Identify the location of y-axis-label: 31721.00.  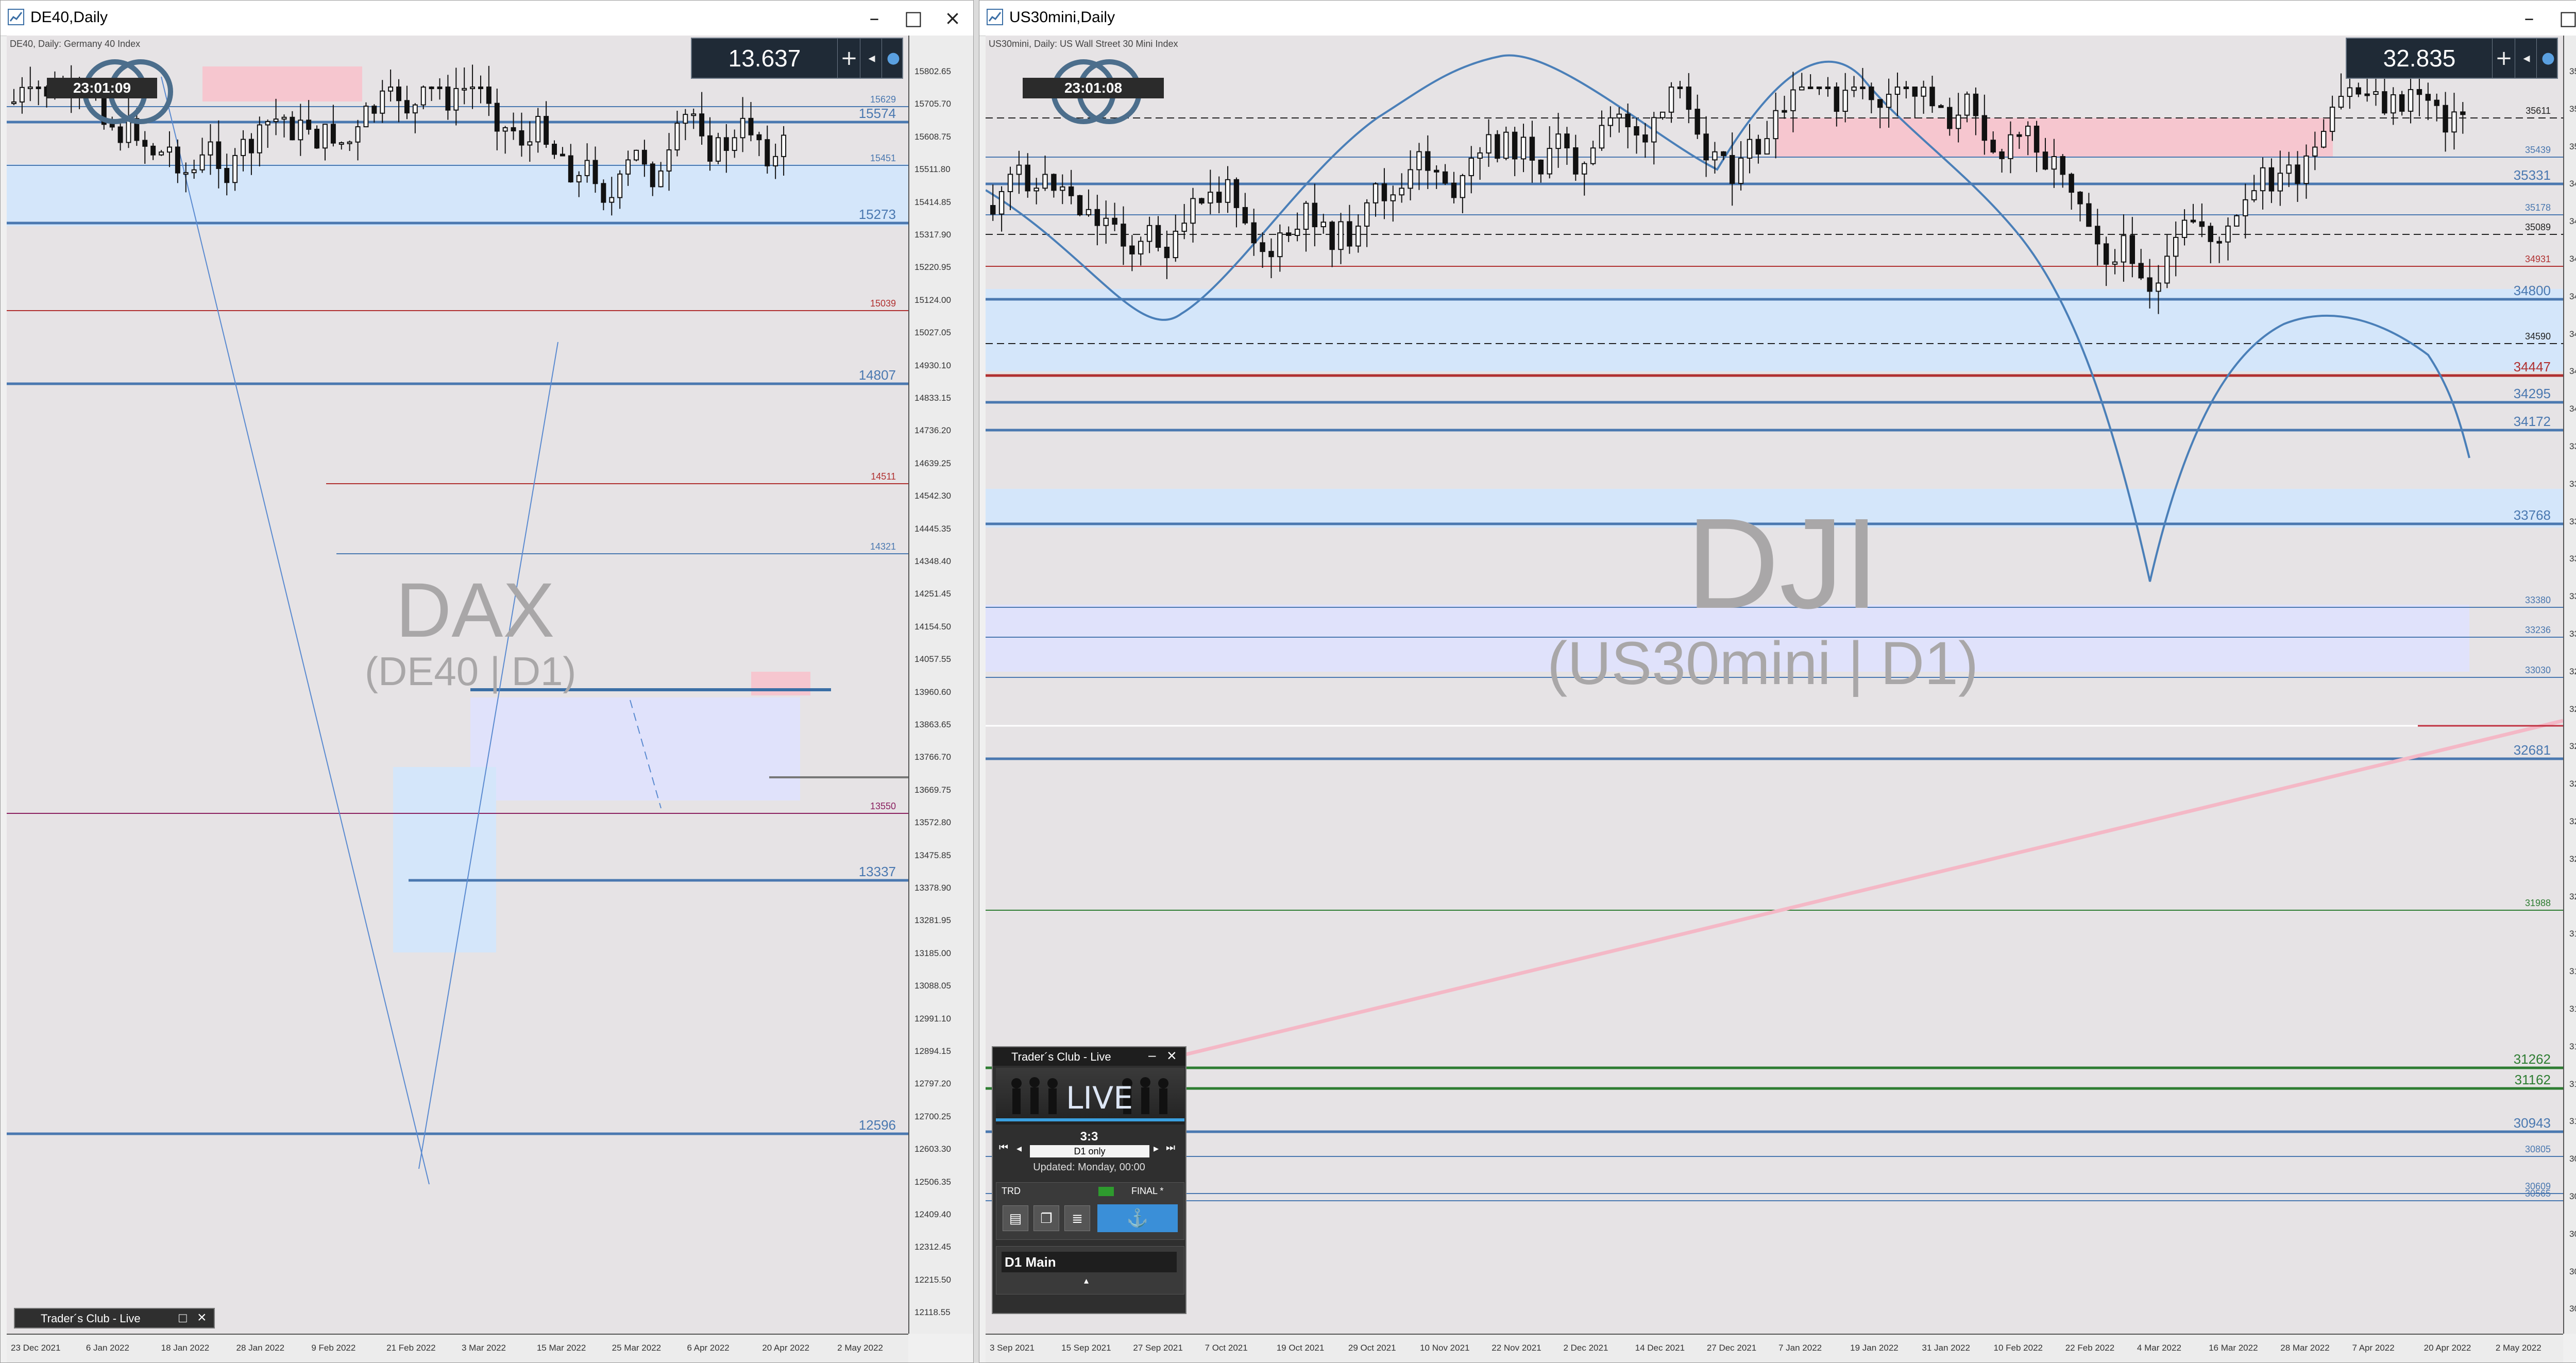
(2572, 971).